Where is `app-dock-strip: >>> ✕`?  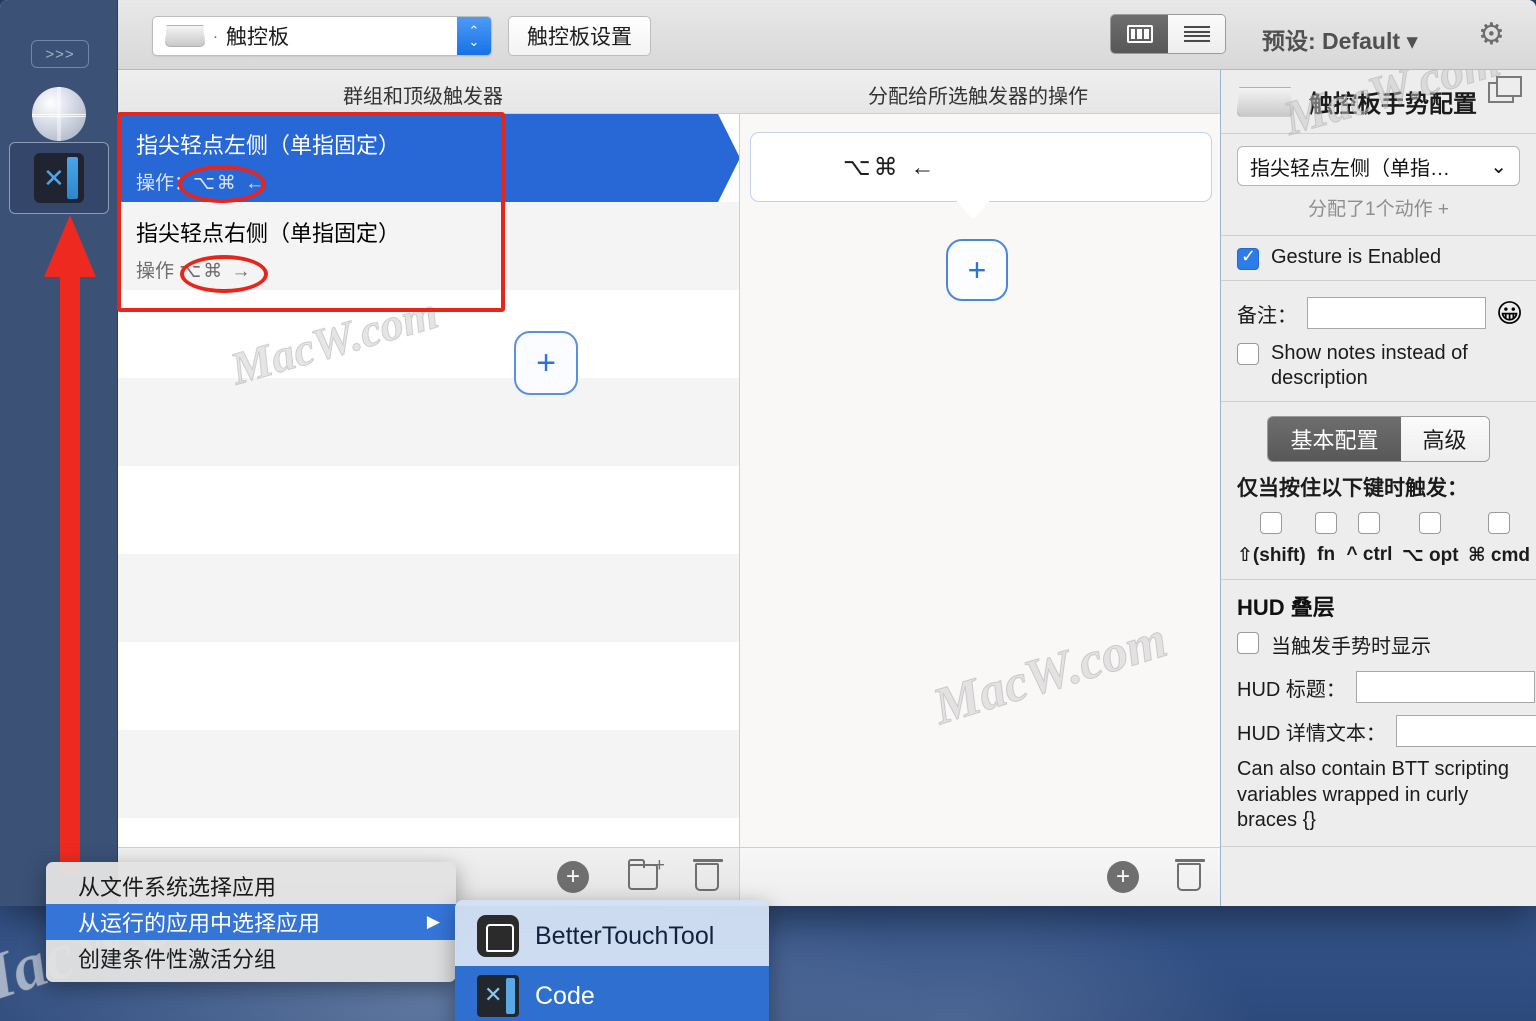
app-dock-strip: >>> ✕ is located at coordinates (59, 453).